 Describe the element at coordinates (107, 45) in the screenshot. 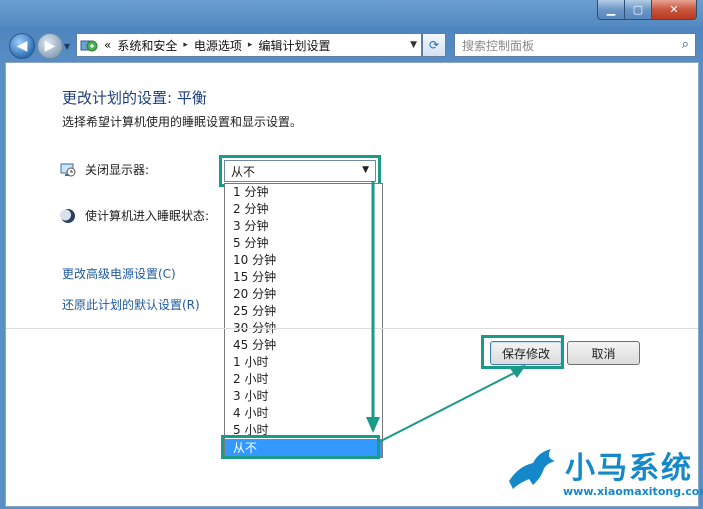

I see `breadcrumb-overflow: «` at that location.